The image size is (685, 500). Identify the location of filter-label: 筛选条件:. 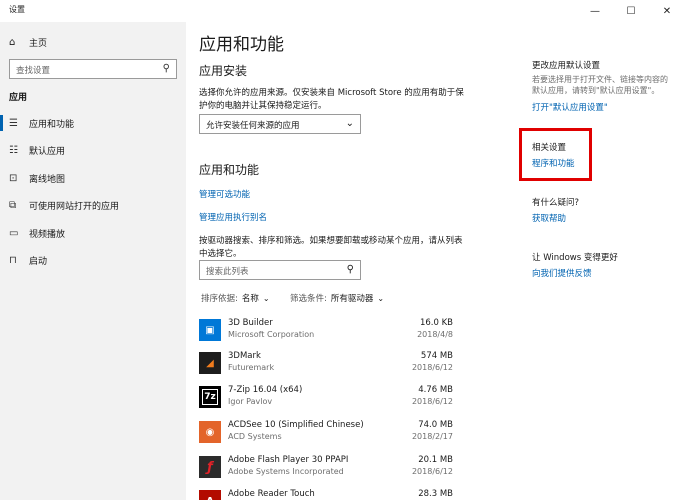
(308, 299).